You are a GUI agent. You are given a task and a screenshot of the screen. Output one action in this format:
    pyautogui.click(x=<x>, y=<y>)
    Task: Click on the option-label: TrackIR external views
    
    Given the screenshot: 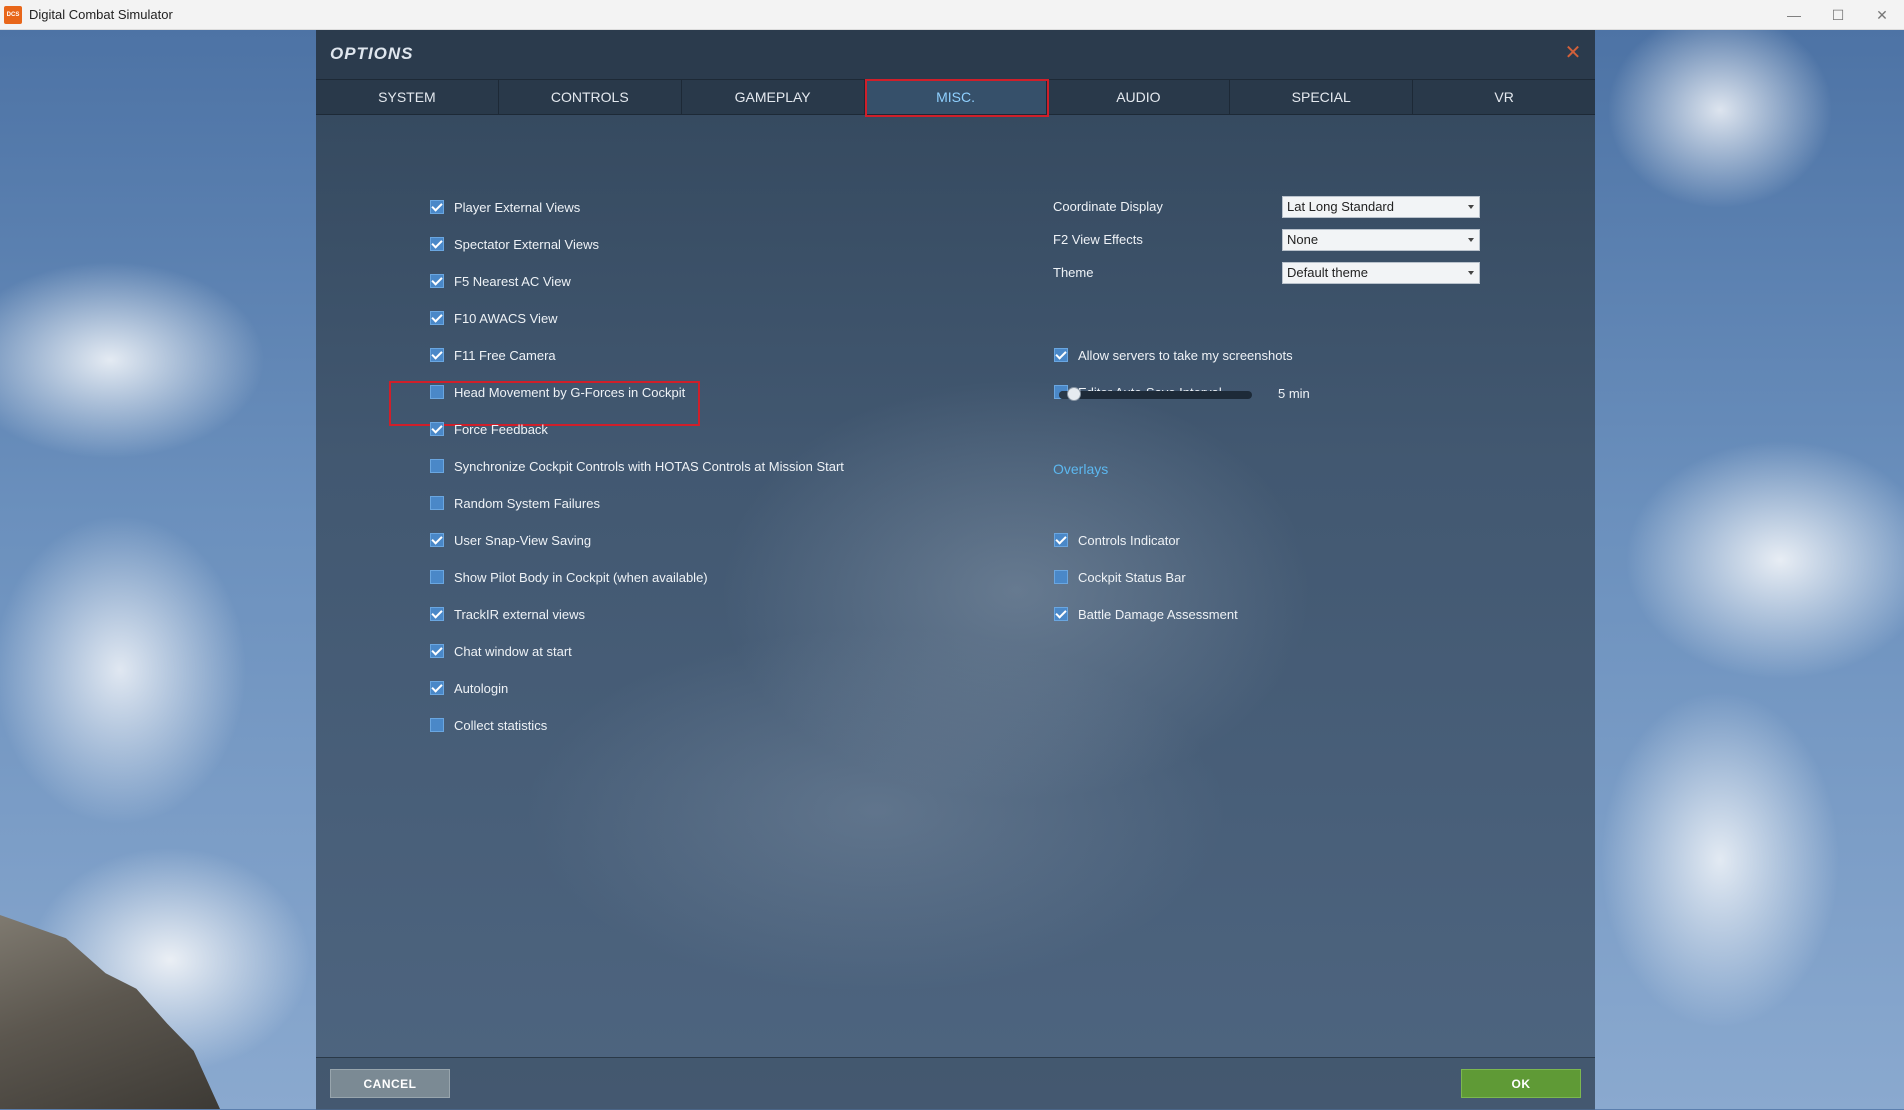 What is the action you would take?
    pyautogui.click(x=519, y=614)
    